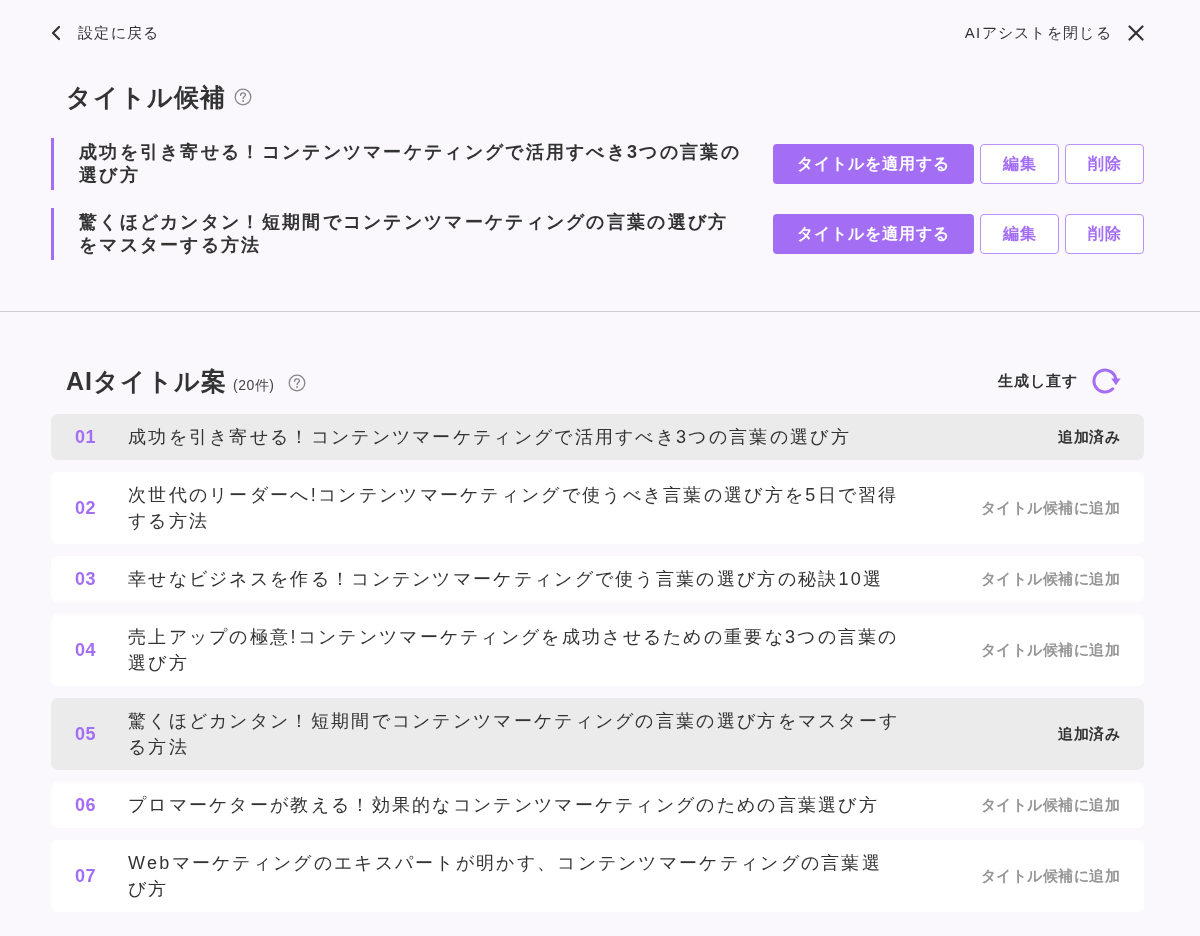 The image size is (1200, 936). I want to click on close-assist-text: AIアシストを閉じる, so click(1038, 33).